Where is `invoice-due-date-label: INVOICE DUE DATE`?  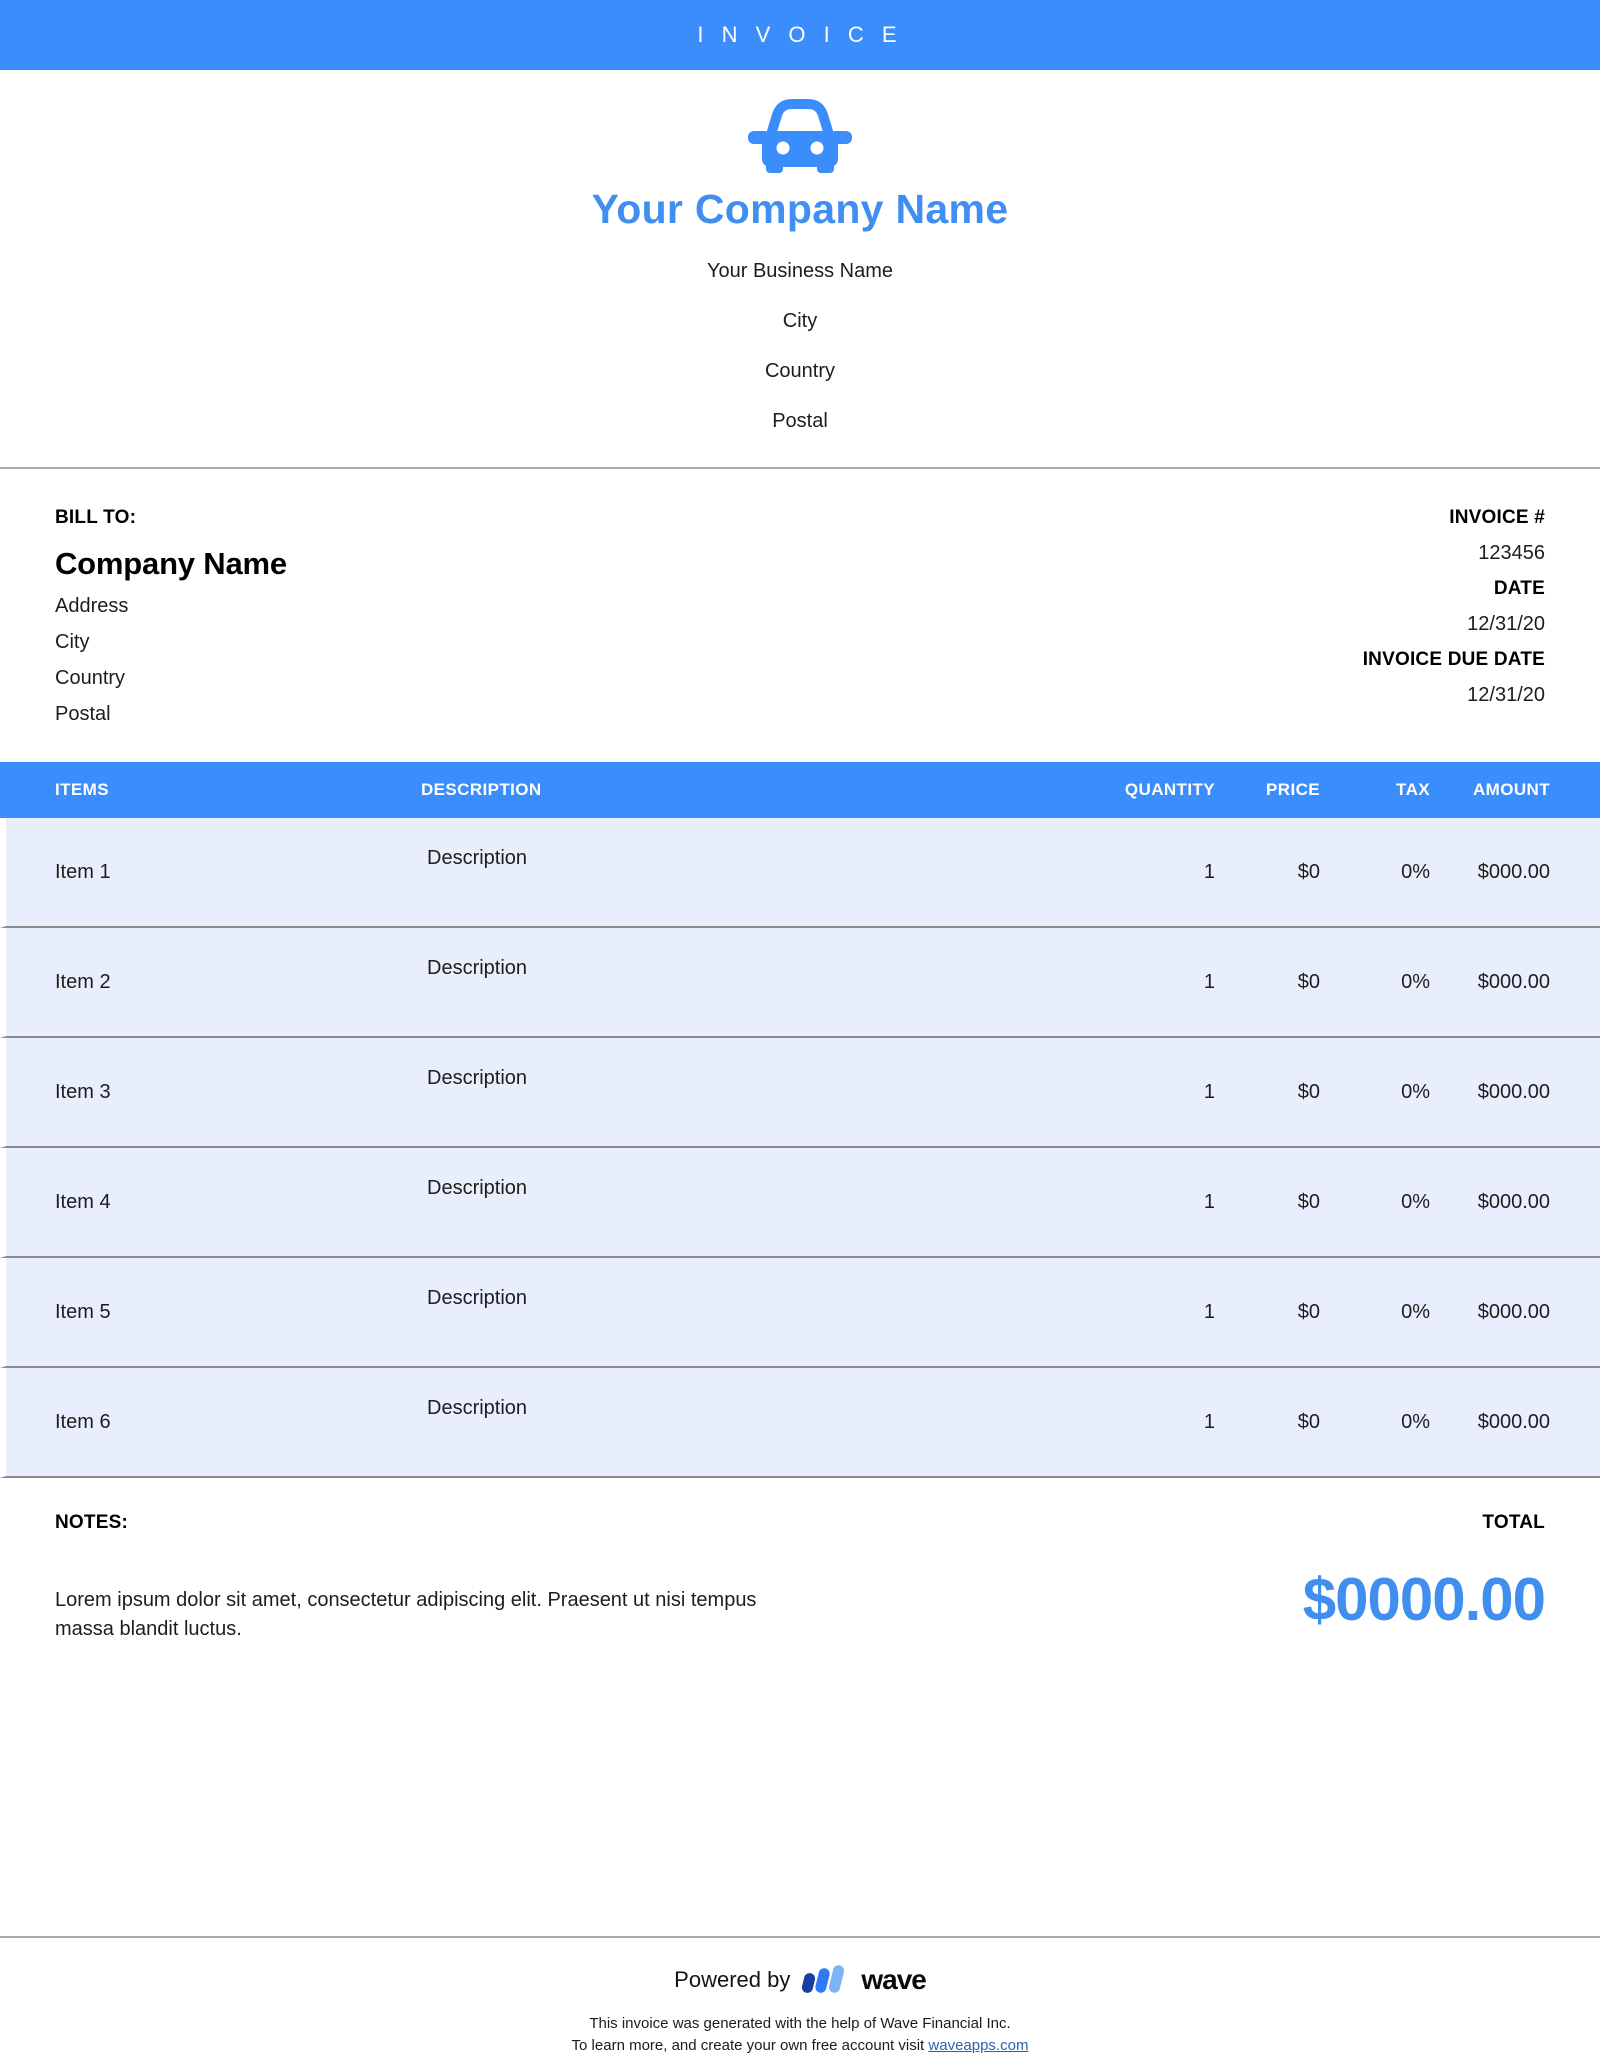 invoice-due-date-label: INVOICE DUE DATE is located at coordinates (1453, 659).